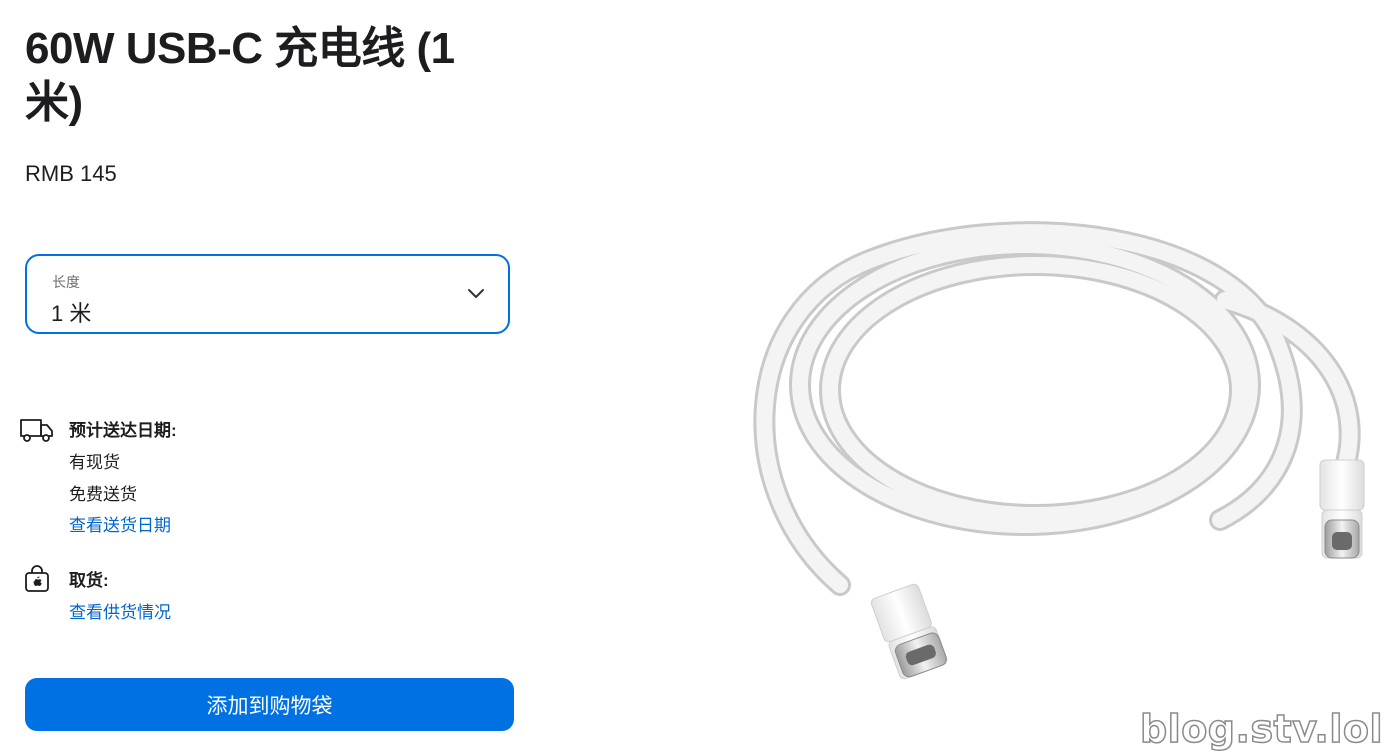  I want to click on delivery-stock-status: 有现货, so click(94, 462).